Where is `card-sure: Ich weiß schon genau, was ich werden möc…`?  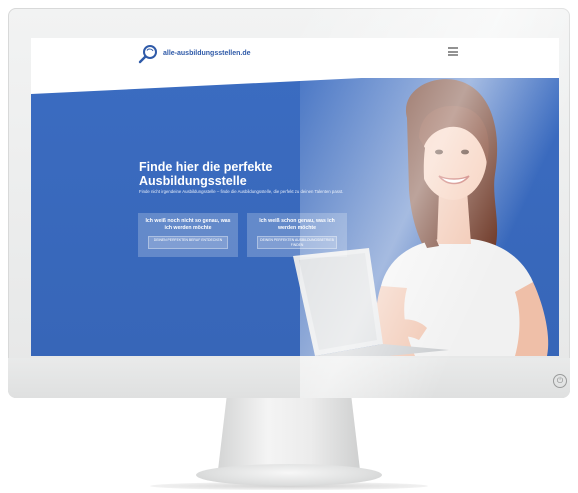 card-sure: Ich weiß schon genau, was ich werden möc… is located at coordinates (297, 235).